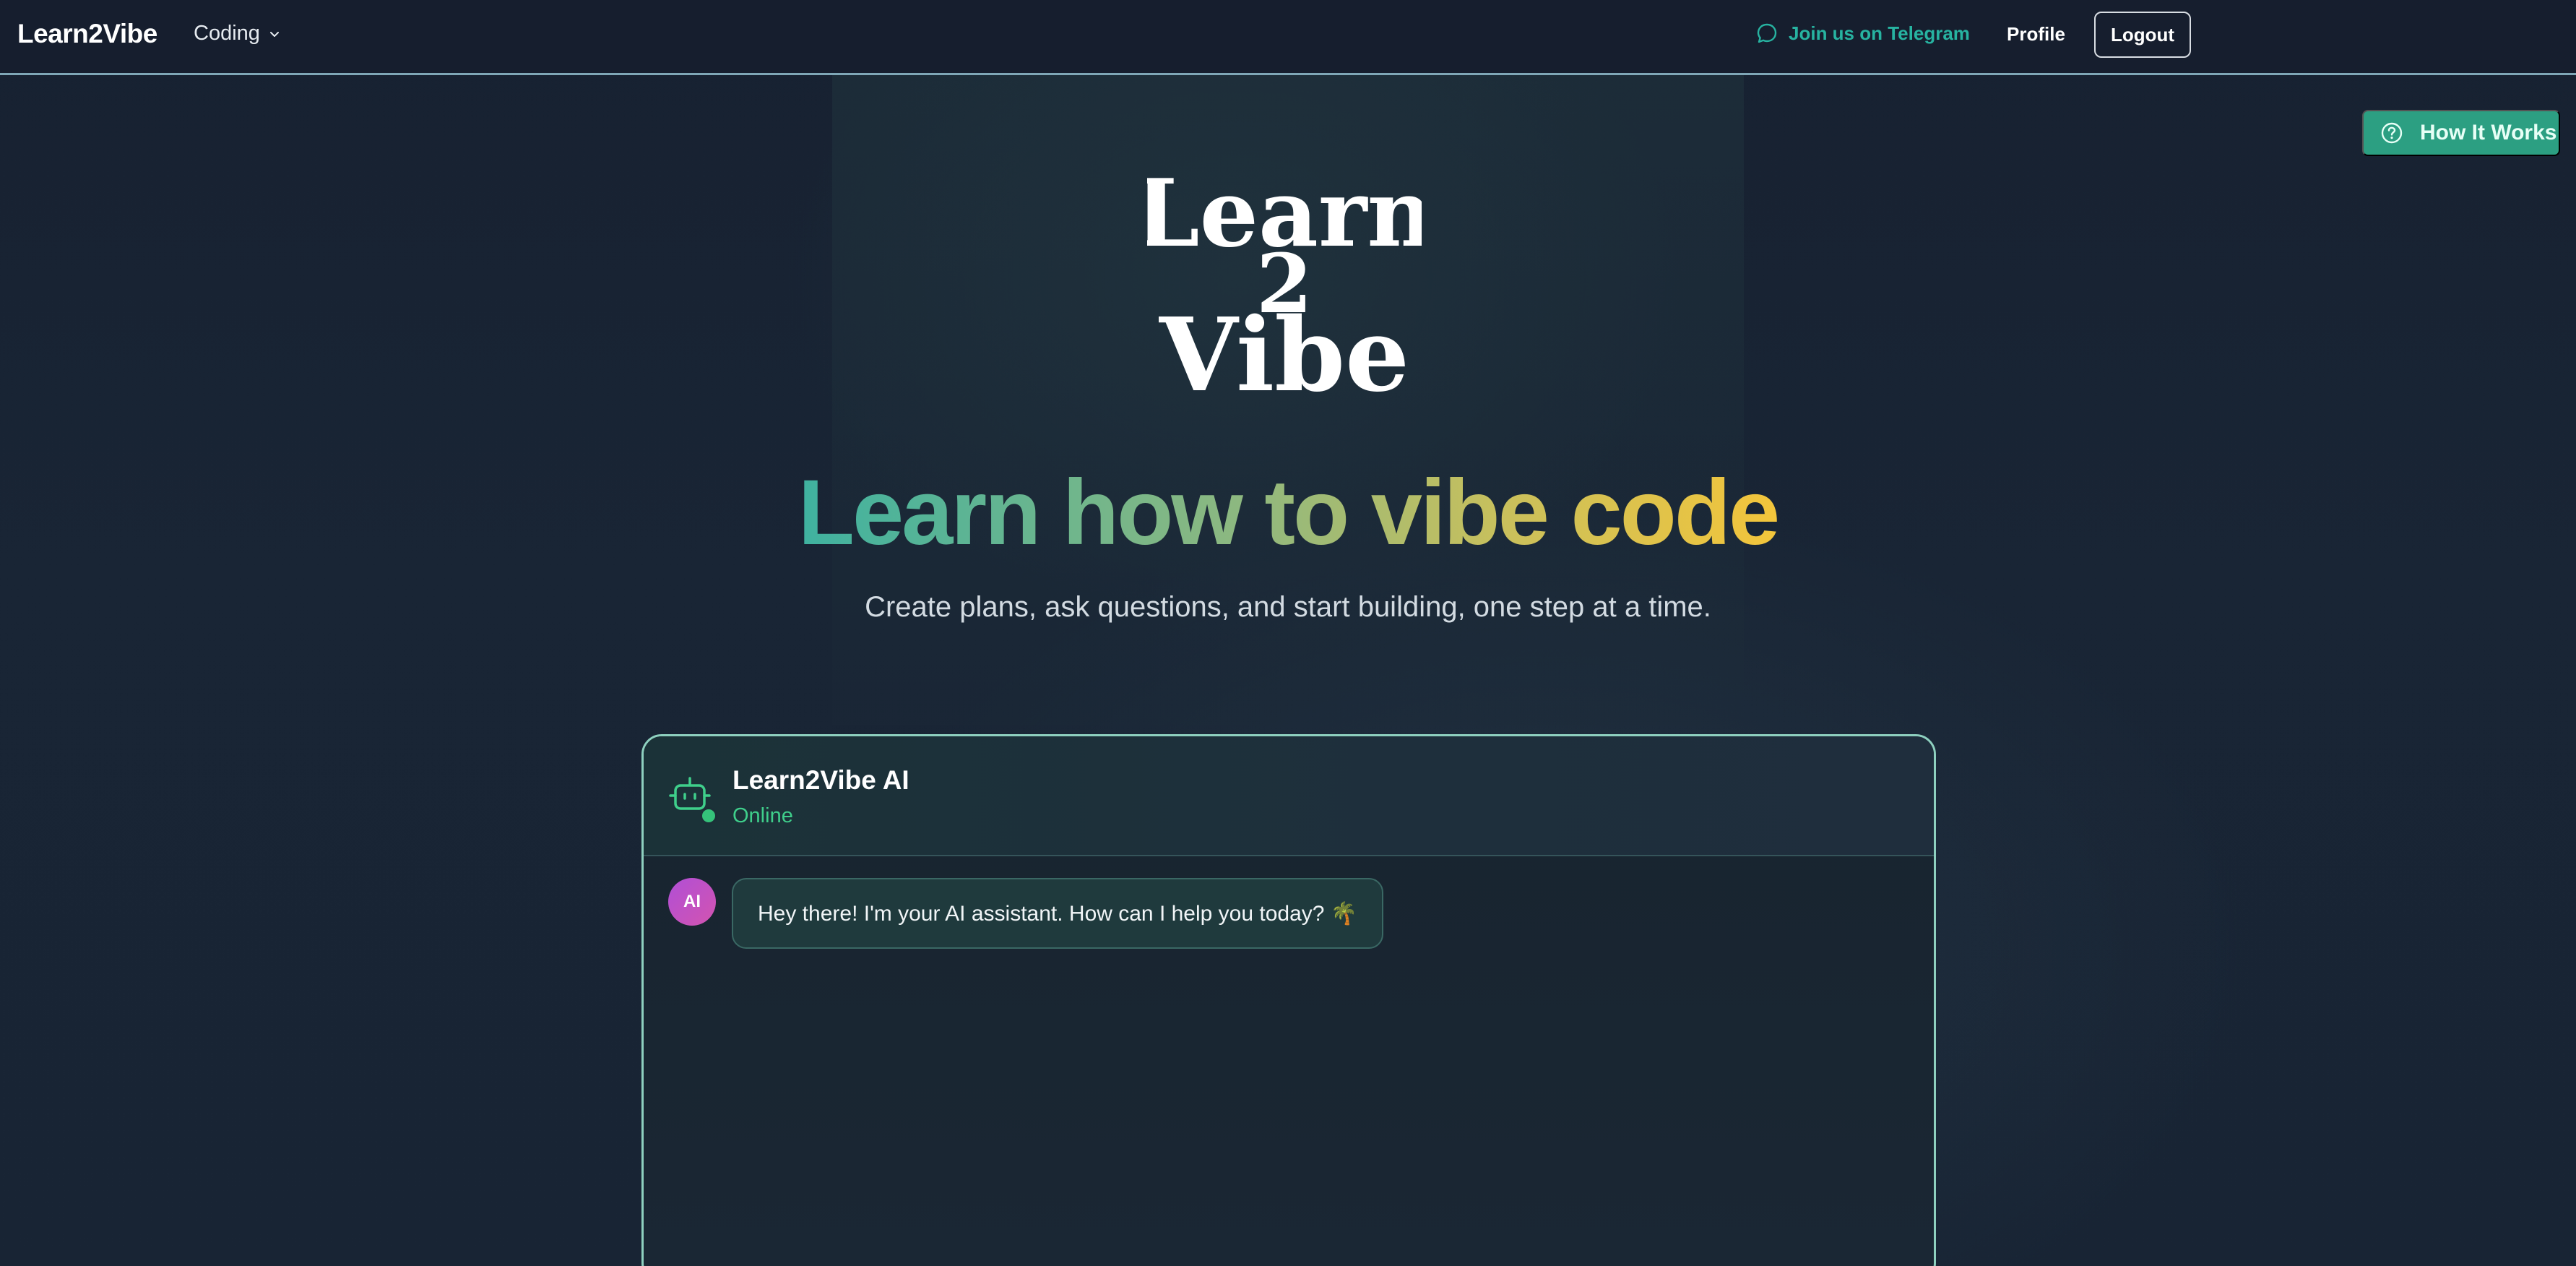 This screenshot has width=2576, height=1266. What do you see at coordinates (274, 34) in the screenshot?
I see `chevron-down-icon` at bounding box center [274, 34].